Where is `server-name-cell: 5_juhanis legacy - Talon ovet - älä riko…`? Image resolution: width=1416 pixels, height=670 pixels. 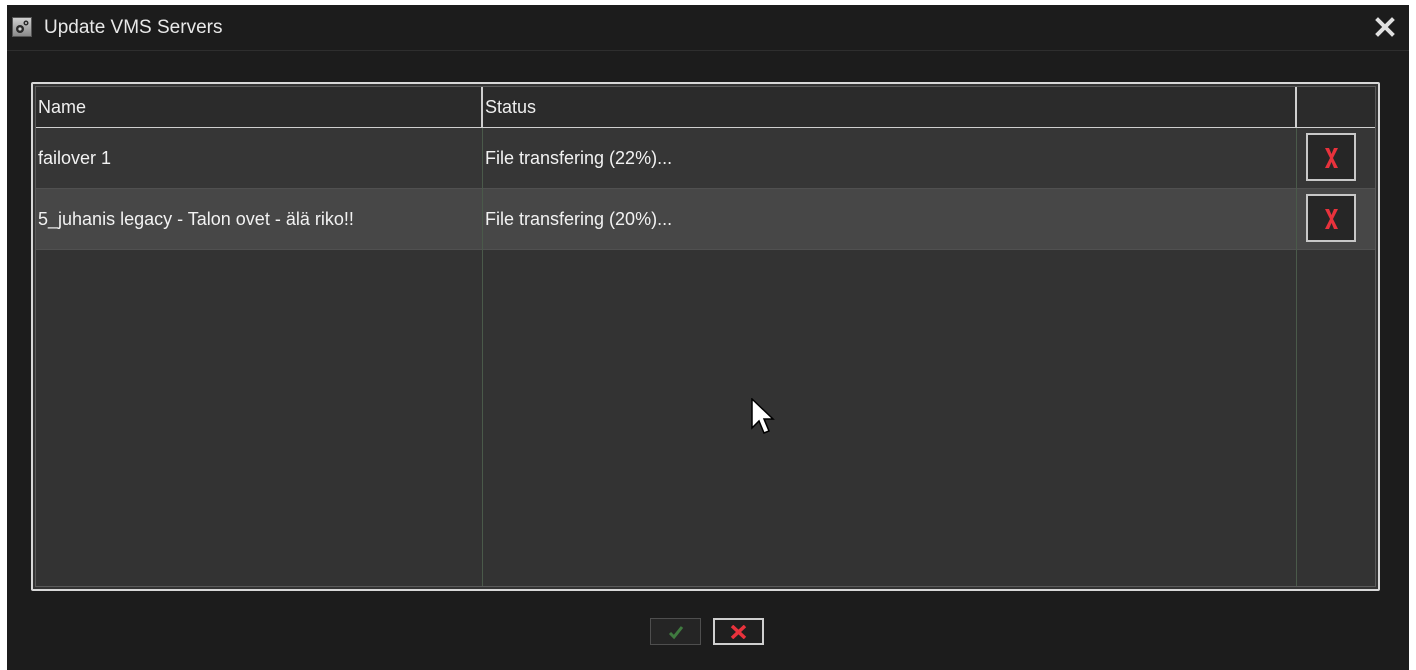
server-name-cell: 5_juhanis legacy - Talon ovet - älä riko… is located at coordinates (196, 219).